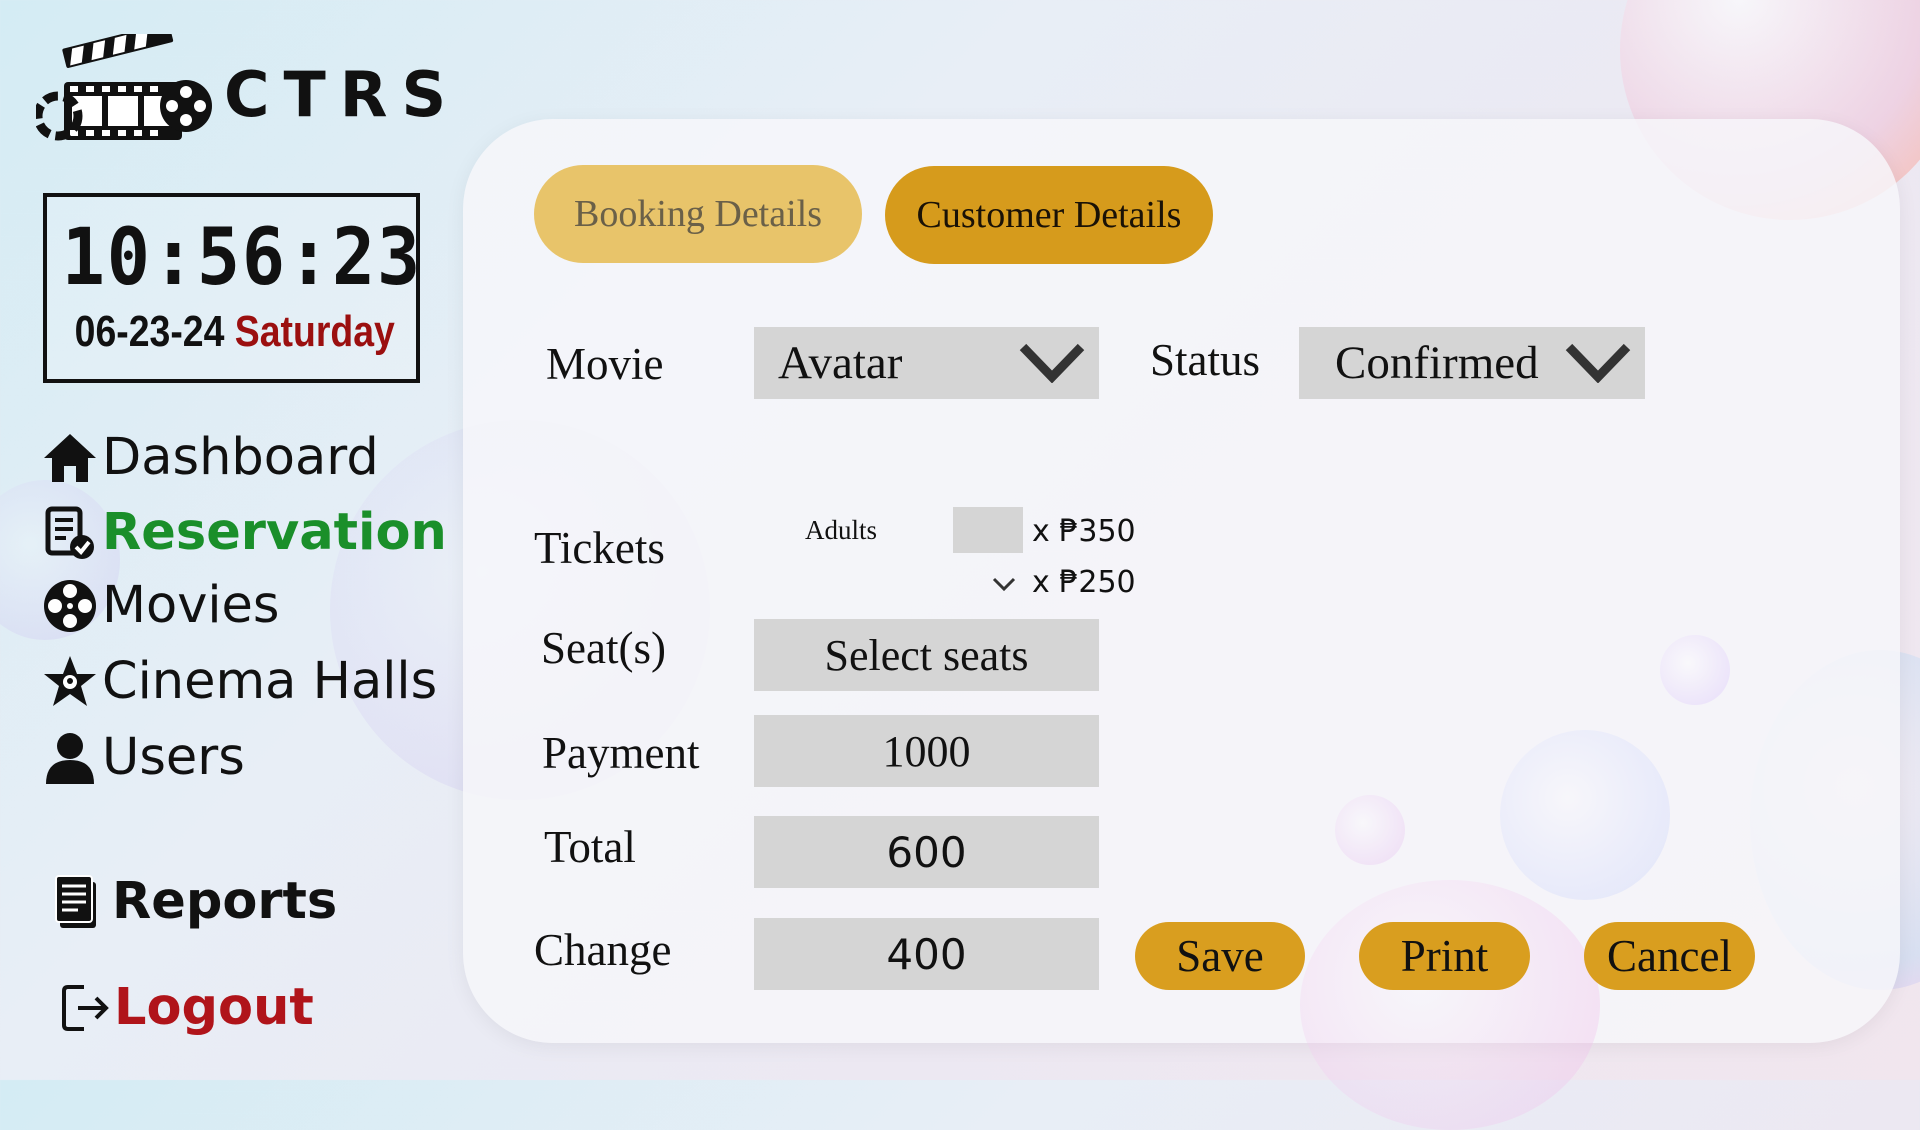 The height and width of the screenshot is (1130, 1920). I want to click on sidebar-item-cinema-halls: Cinema Halls, so click(239, 681).